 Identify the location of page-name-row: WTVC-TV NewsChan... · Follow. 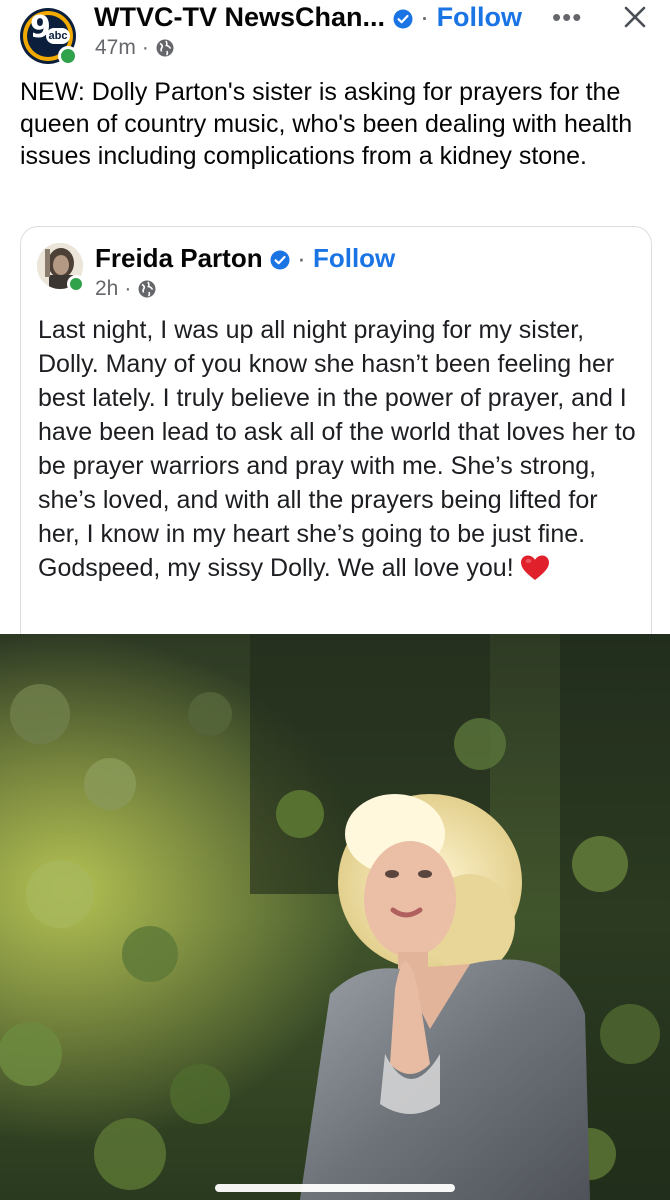
(308, 17).